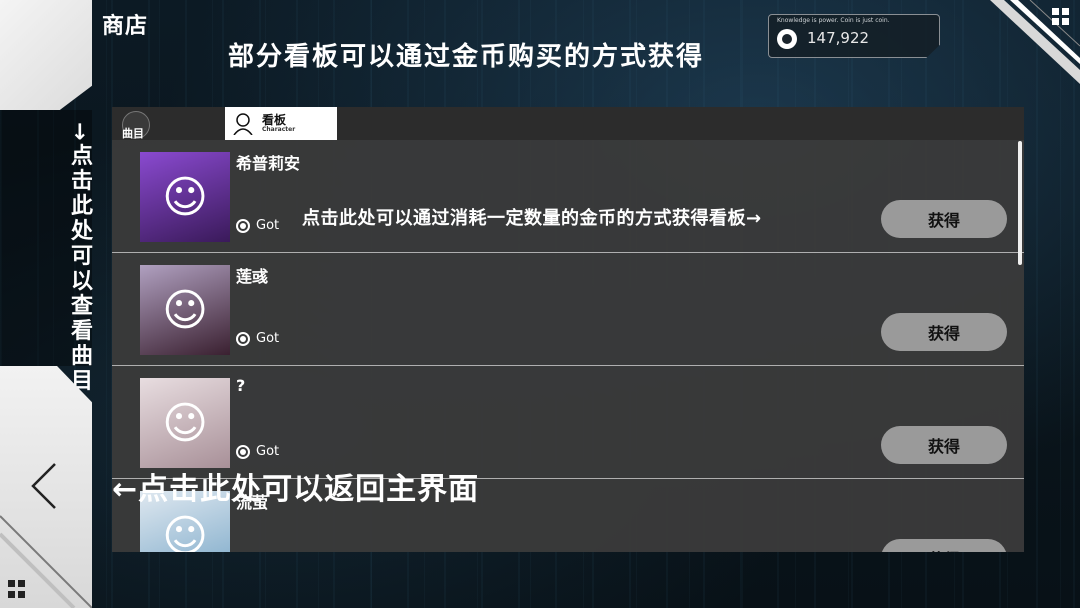 Image resolution: width=1080 pixels, height=608 pixels. What do you see at coordinates (787, 39) in the screenshot?
I see `coin-icon` at bounding box center [787, 39].